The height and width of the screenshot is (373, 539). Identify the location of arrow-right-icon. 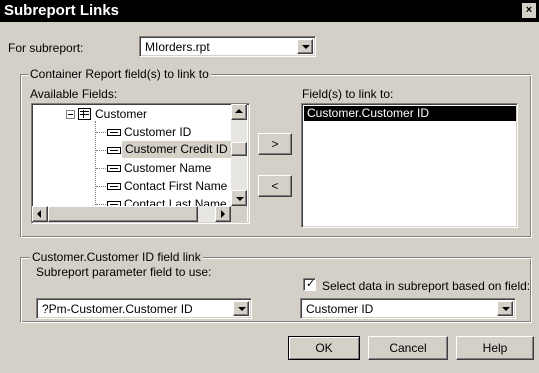
(223, 214).